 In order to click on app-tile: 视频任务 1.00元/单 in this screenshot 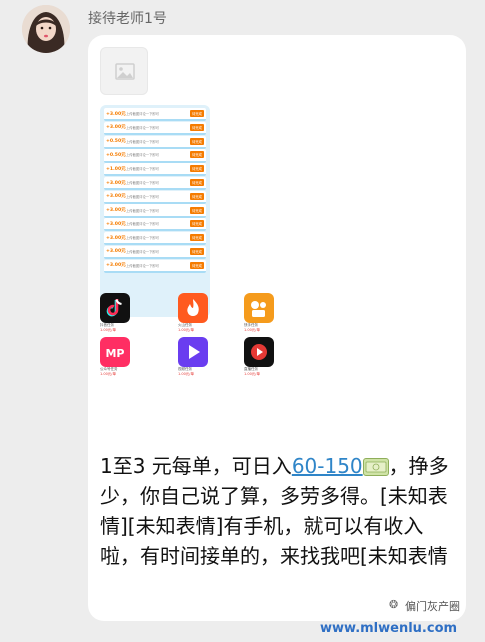, I will do `click(198, 357)`.